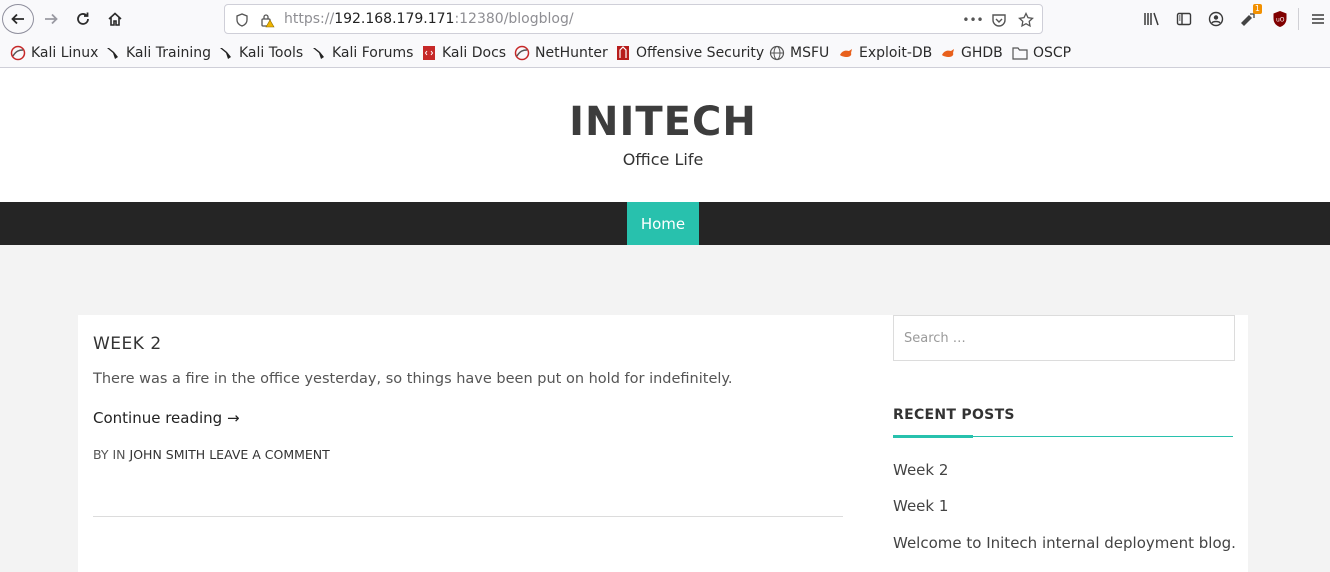 Image resolution: width=1330 pixels, height=572 pixels. I want to click on page-actions-menu-icon: •••, so click(973, 20).